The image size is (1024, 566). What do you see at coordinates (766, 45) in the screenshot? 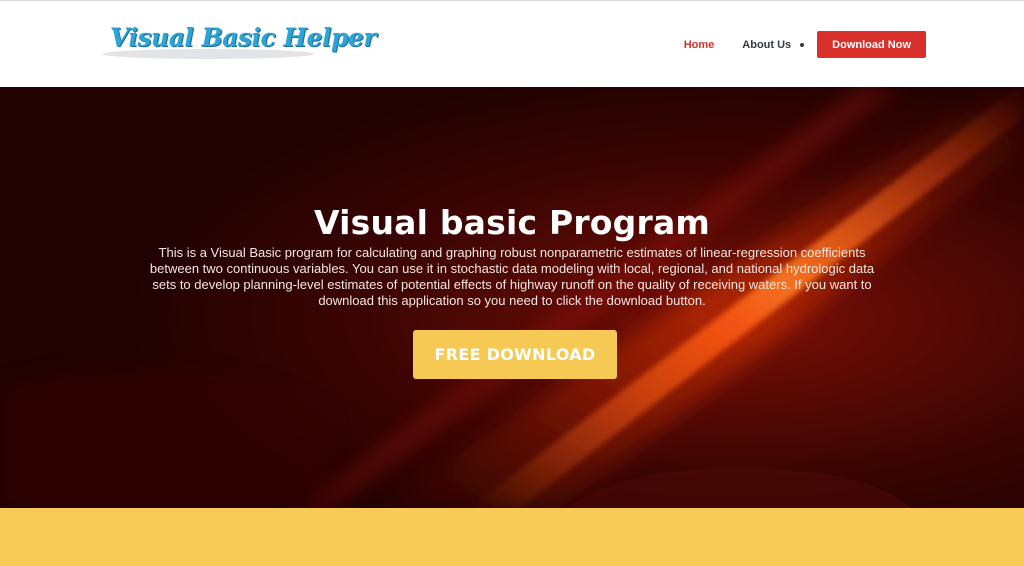
I see `nav-about-link: About Us` at bounding box center [766, 45].